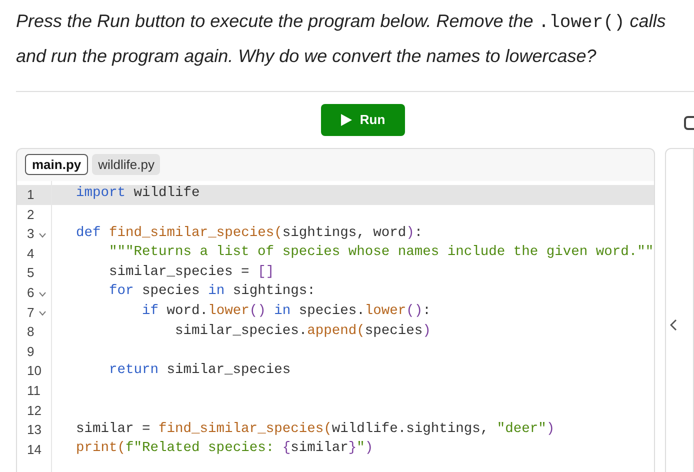  I want to click on line-number: 2, so click(30, 215).